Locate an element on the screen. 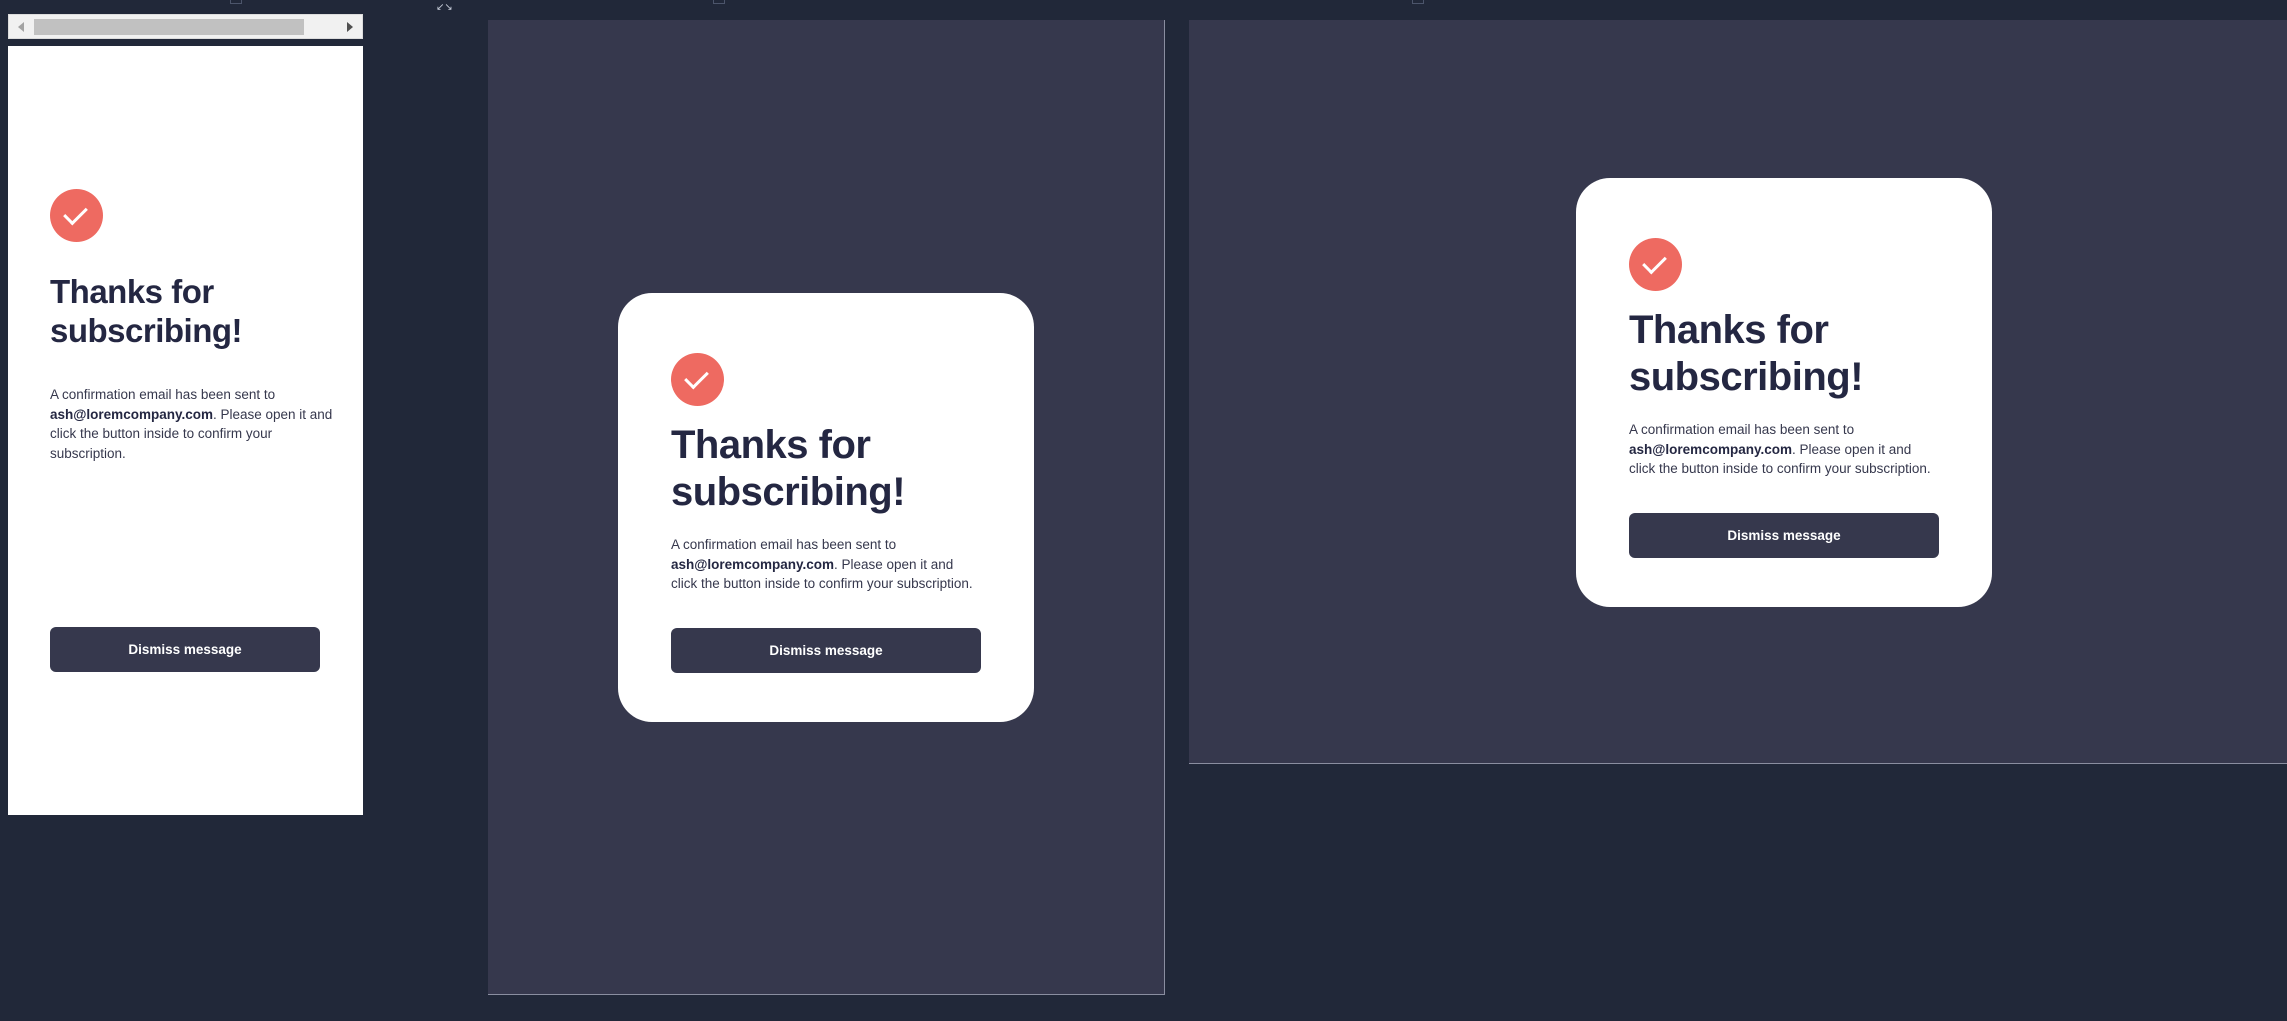 This screenshot has height=1021, width=2287. horizontal-scrollbar is located at coordinates (185, 26).